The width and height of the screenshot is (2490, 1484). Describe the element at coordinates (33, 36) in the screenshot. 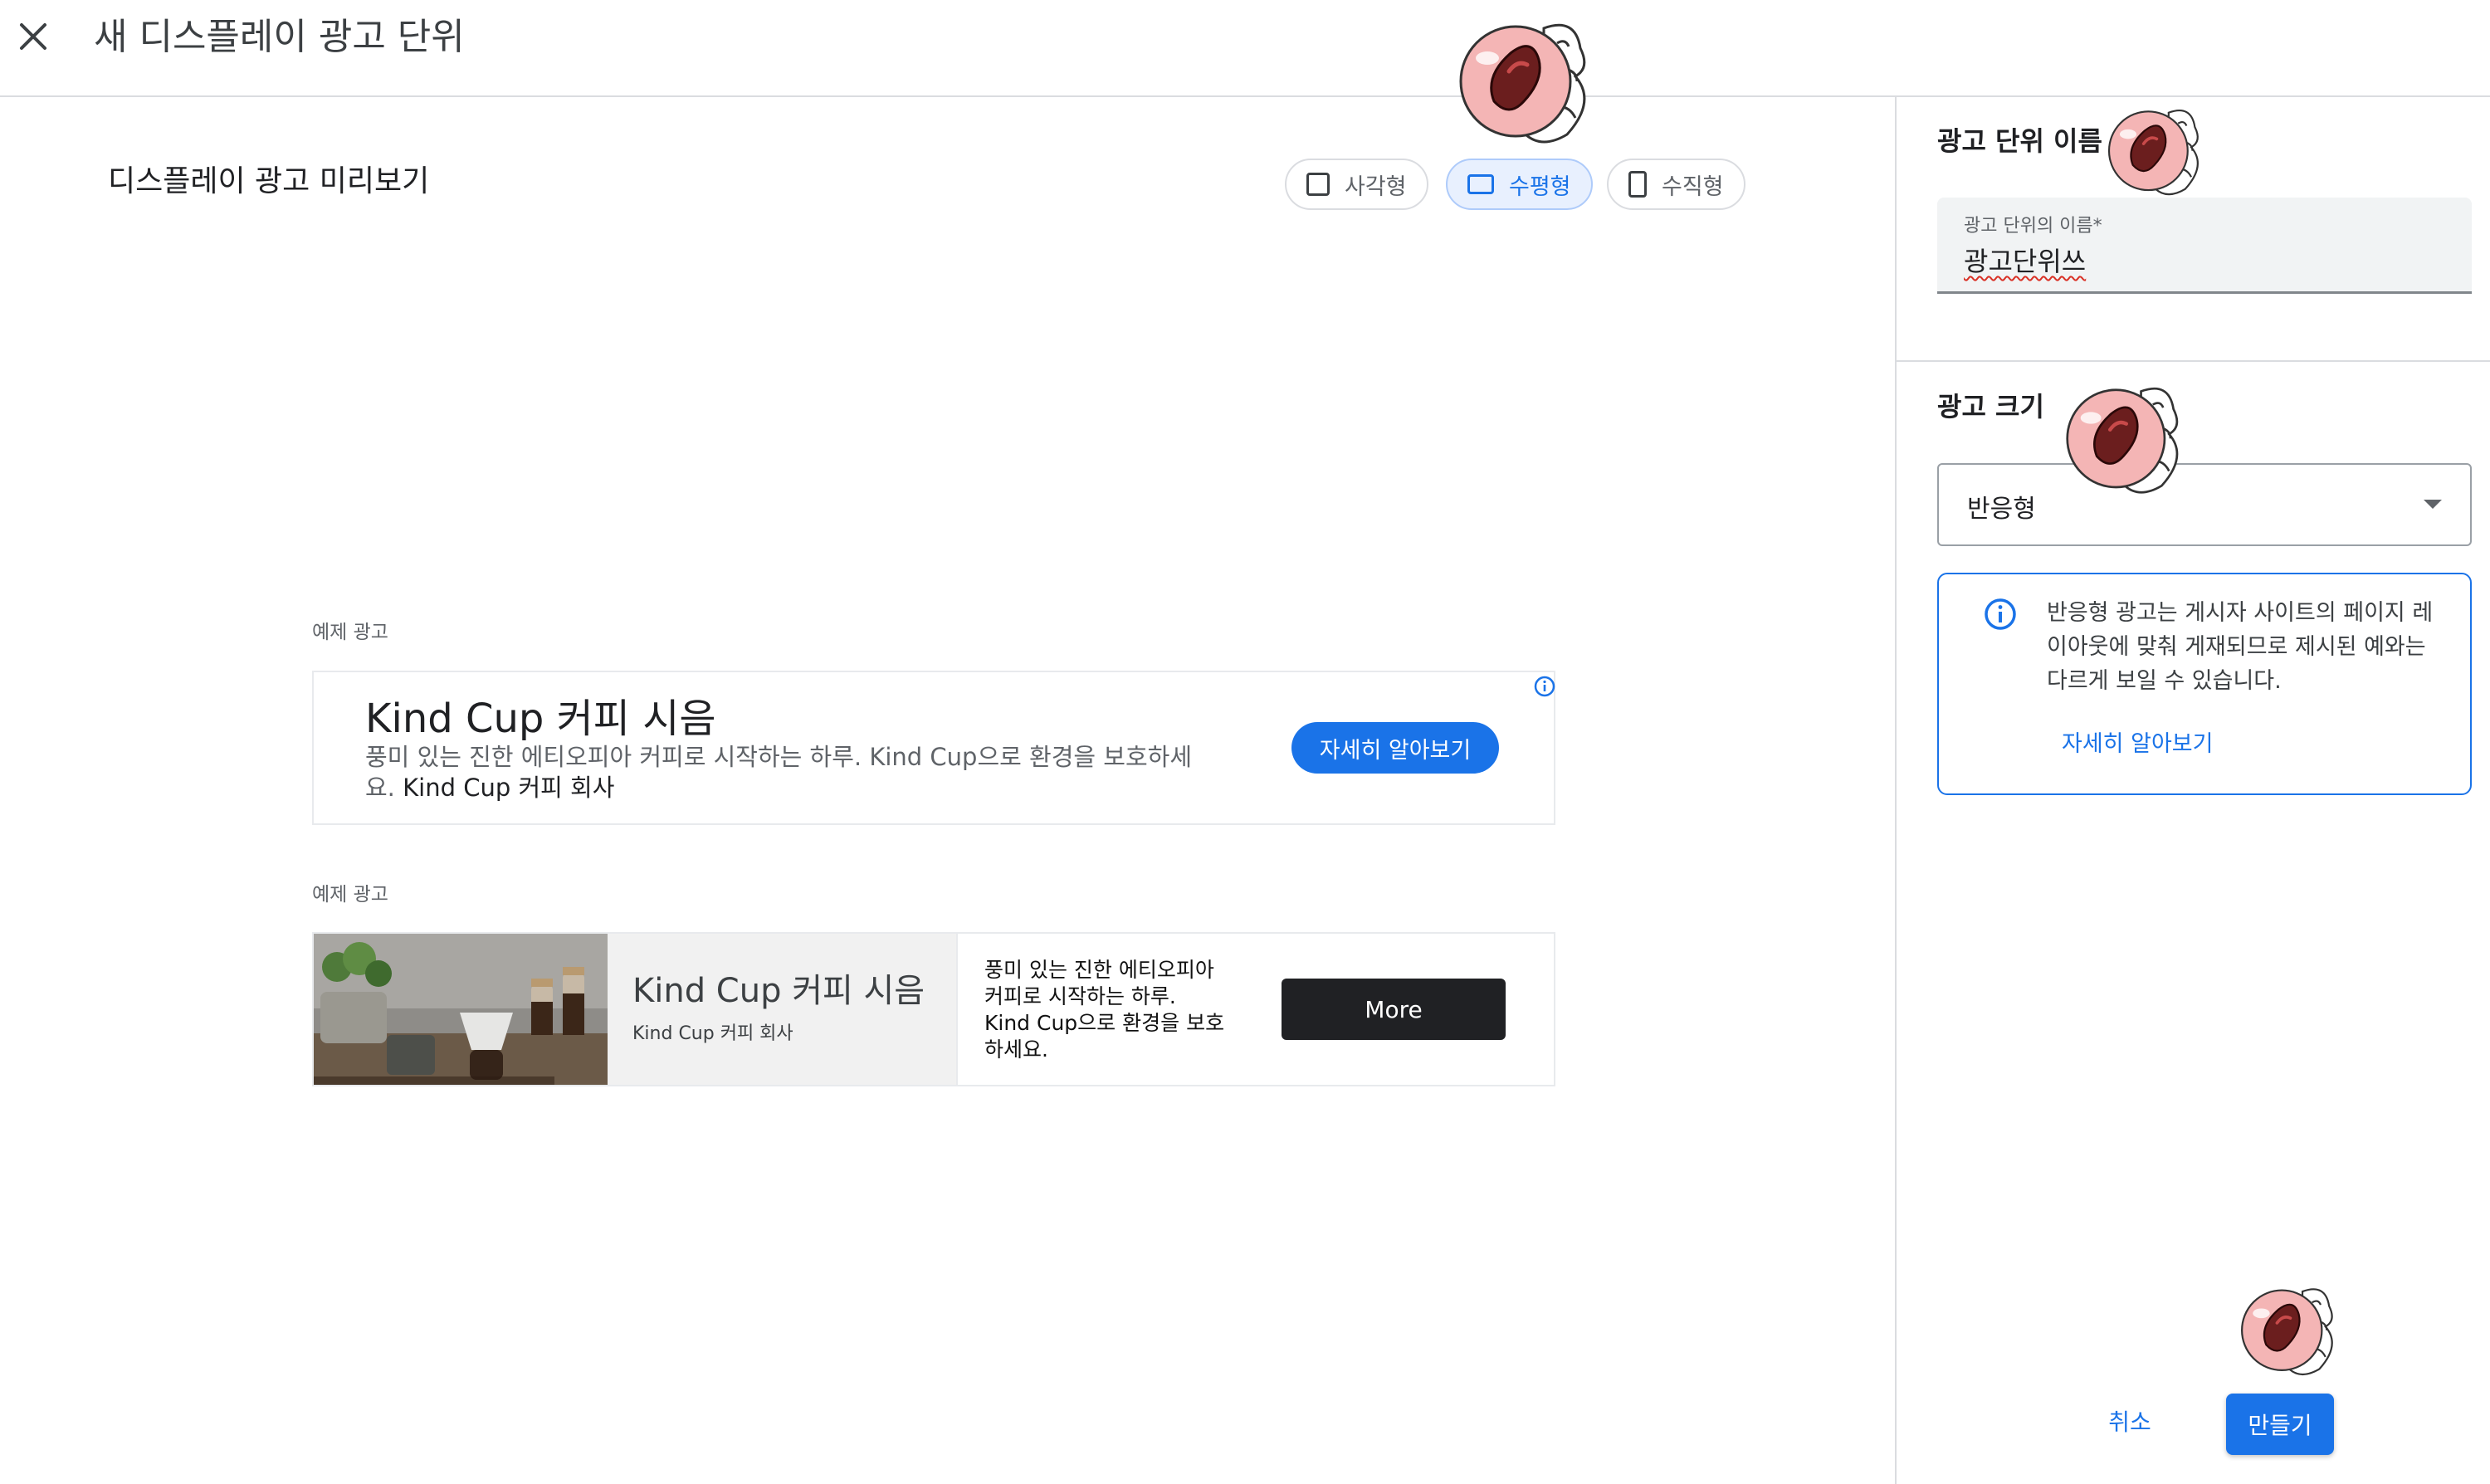

I see `close-icon` at that location.